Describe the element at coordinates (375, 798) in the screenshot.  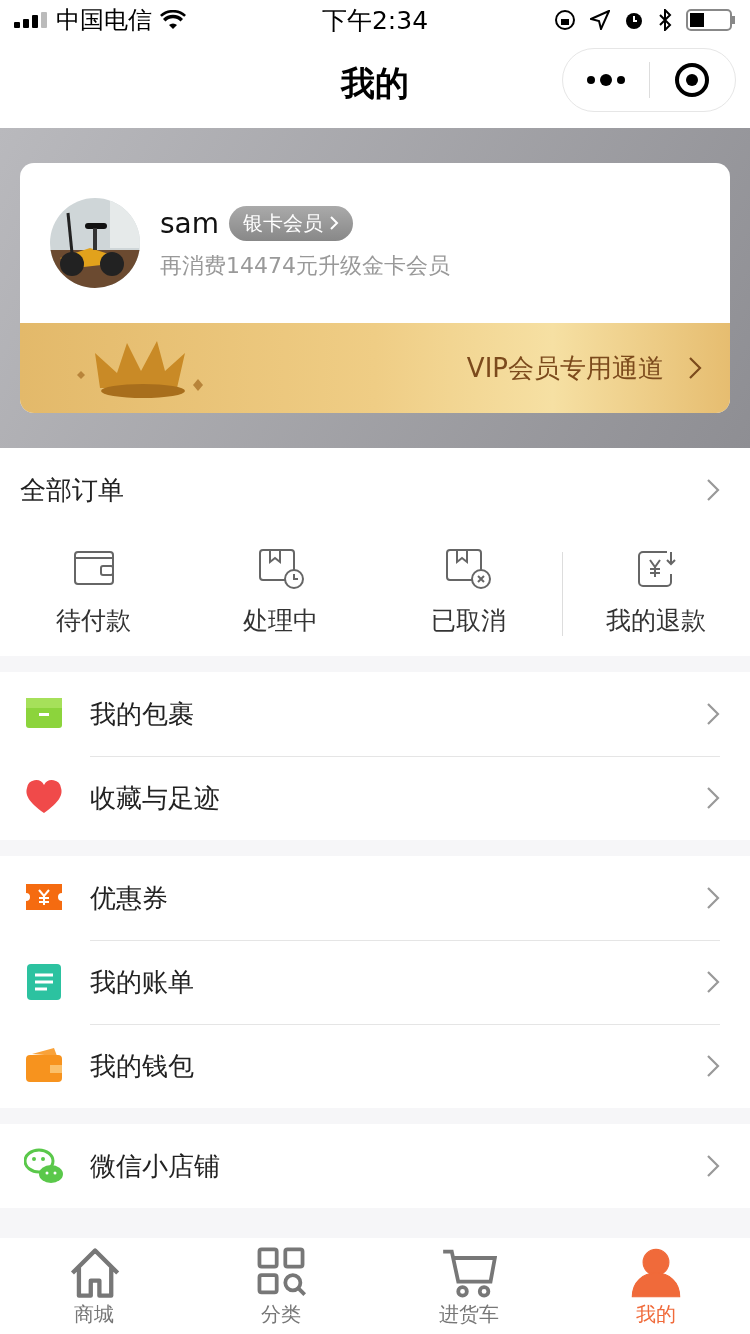
I see `menu-item: 收藏与足迹` at that location.